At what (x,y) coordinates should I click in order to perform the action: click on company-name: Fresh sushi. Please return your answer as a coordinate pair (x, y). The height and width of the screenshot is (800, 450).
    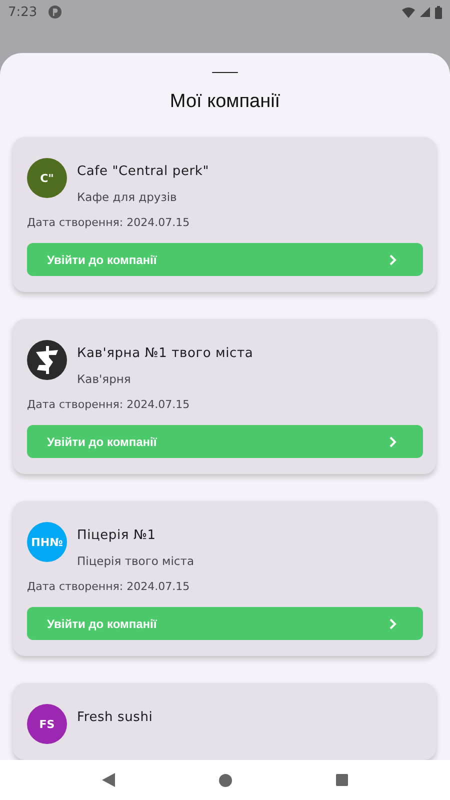
    Looking at the image, I should click on (115, 717).